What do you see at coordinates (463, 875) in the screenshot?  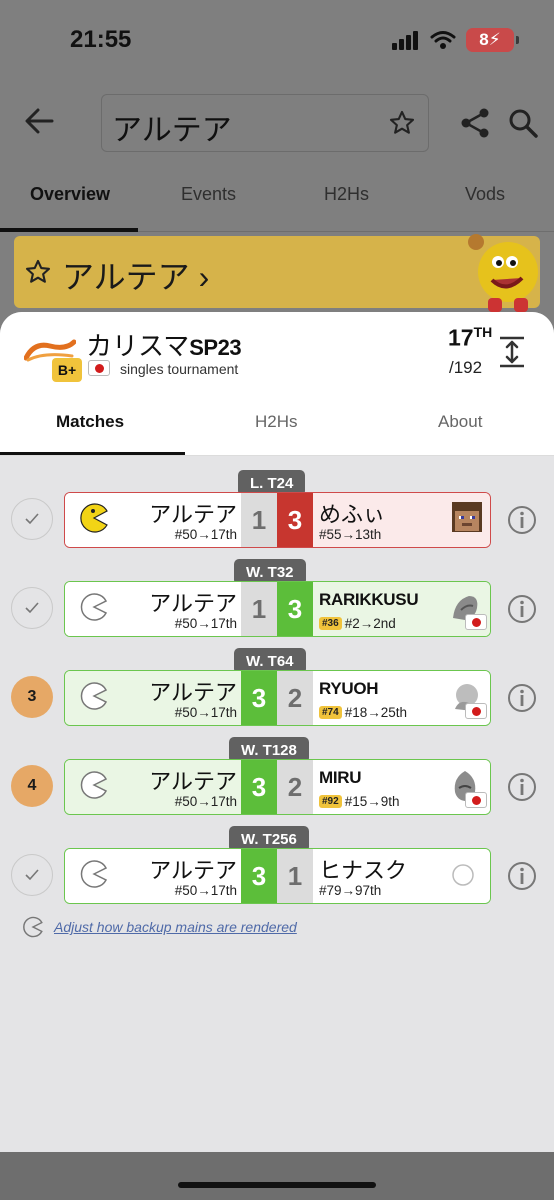 I see `empty-character-icon` at bounding box center [463, 875].